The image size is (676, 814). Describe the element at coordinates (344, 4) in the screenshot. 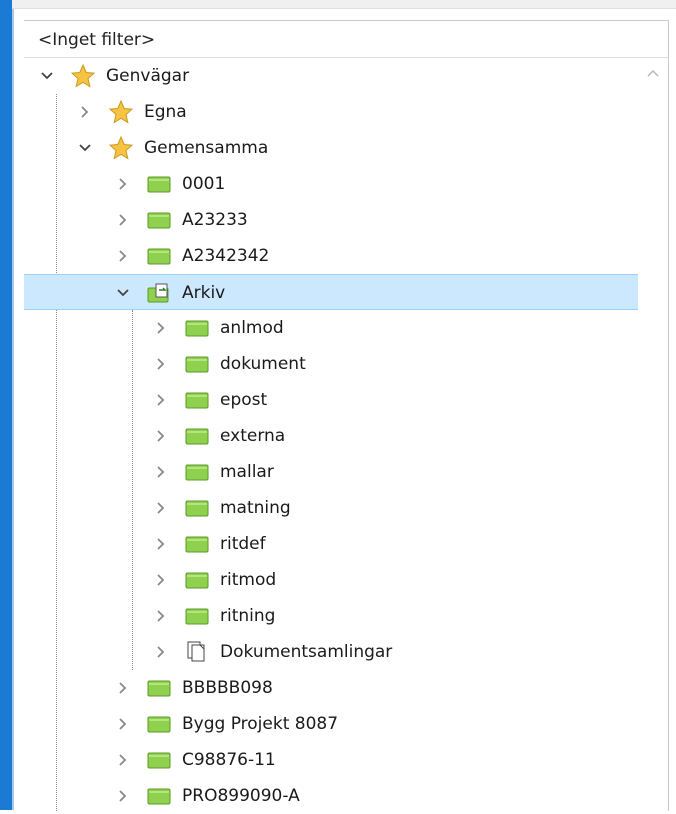

I see `top-border` at that location.